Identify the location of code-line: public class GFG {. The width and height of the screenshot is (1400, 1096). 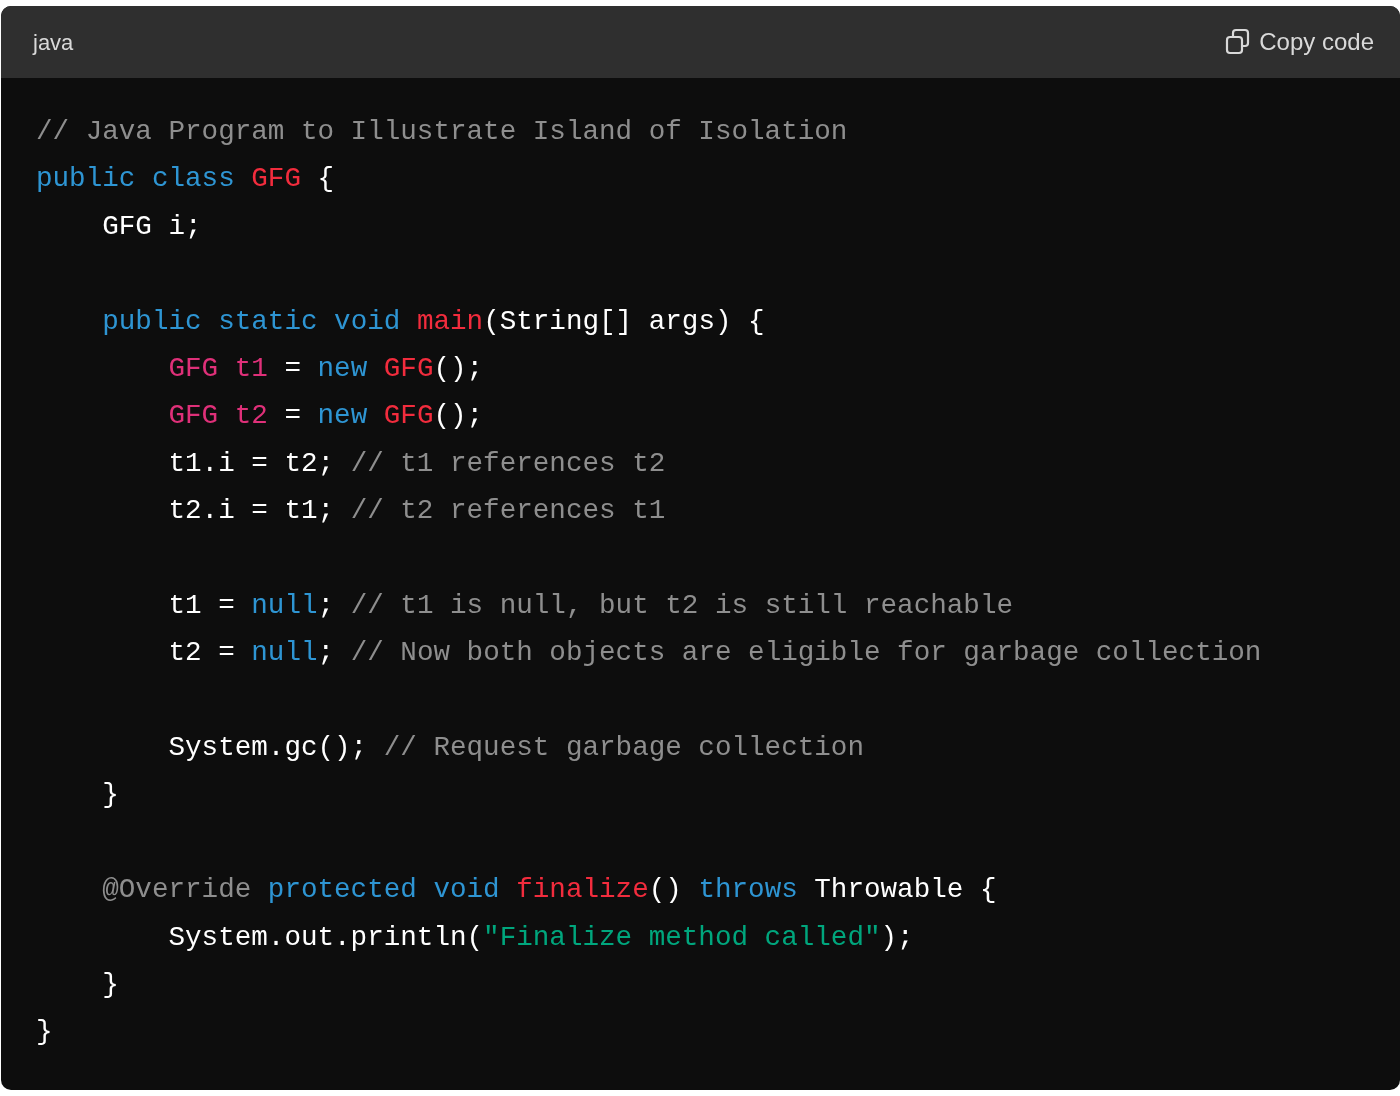
(186, 179).